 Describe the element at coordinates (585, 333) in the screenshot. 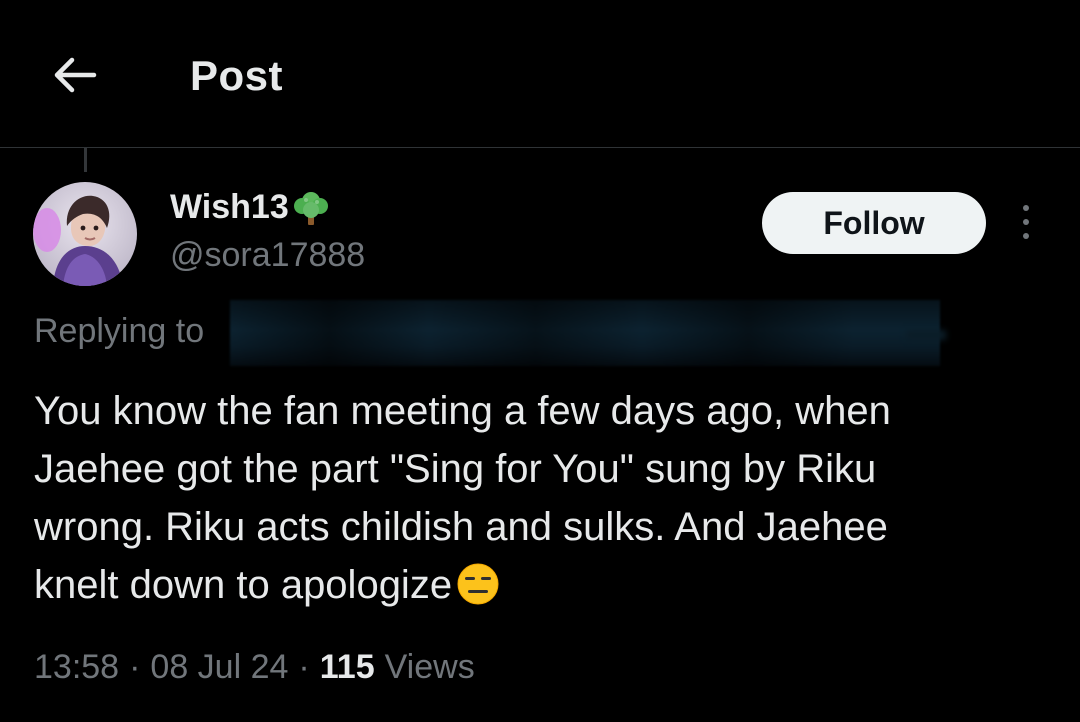

I see `redacted-reply-handles` at that location.